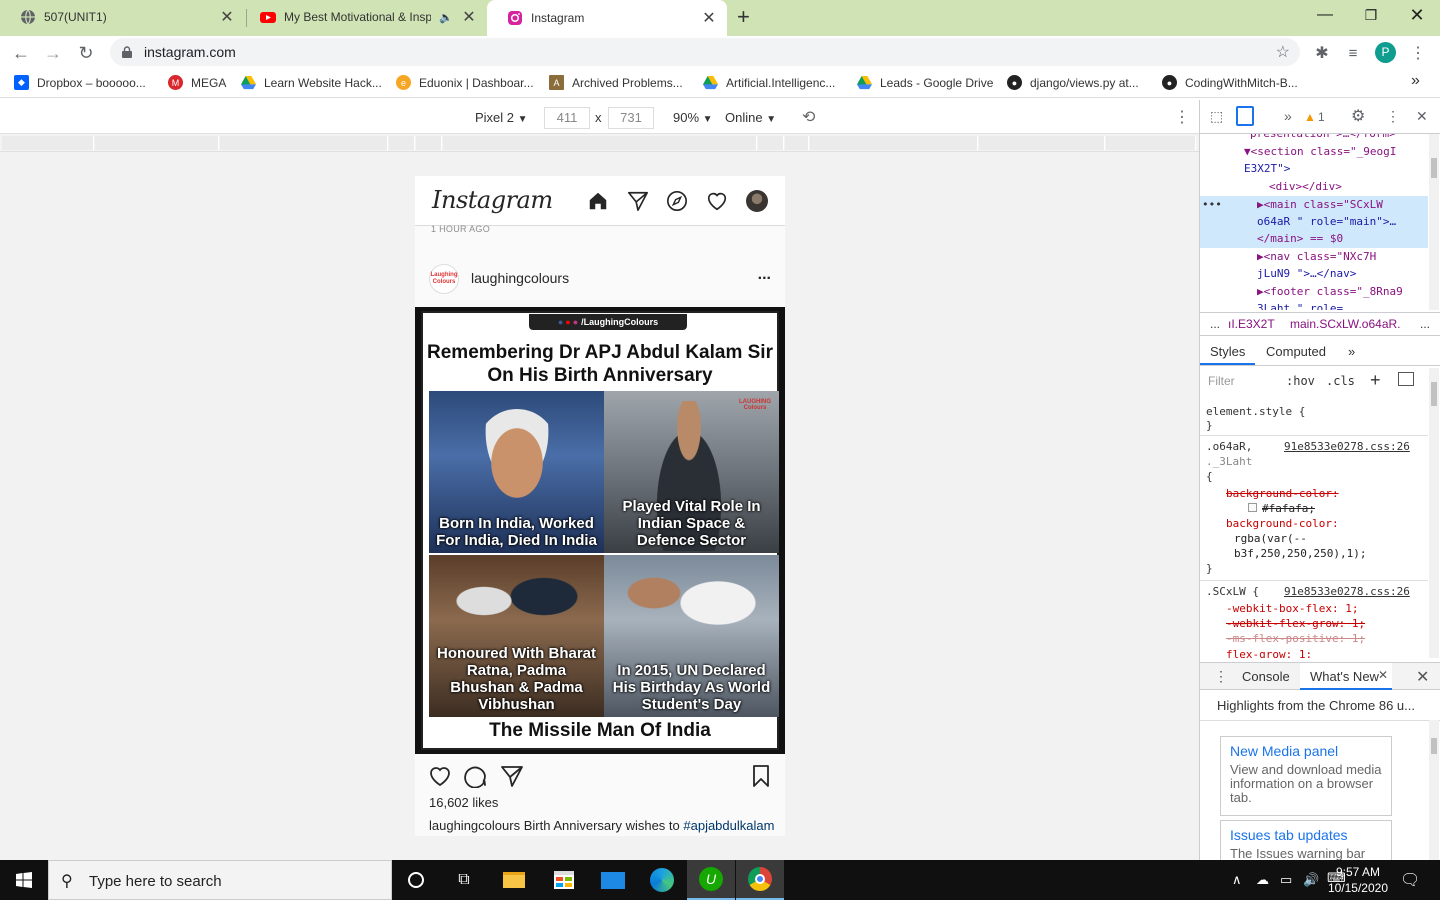  I want to click on elements-scrollbar, so click(1434, 222).